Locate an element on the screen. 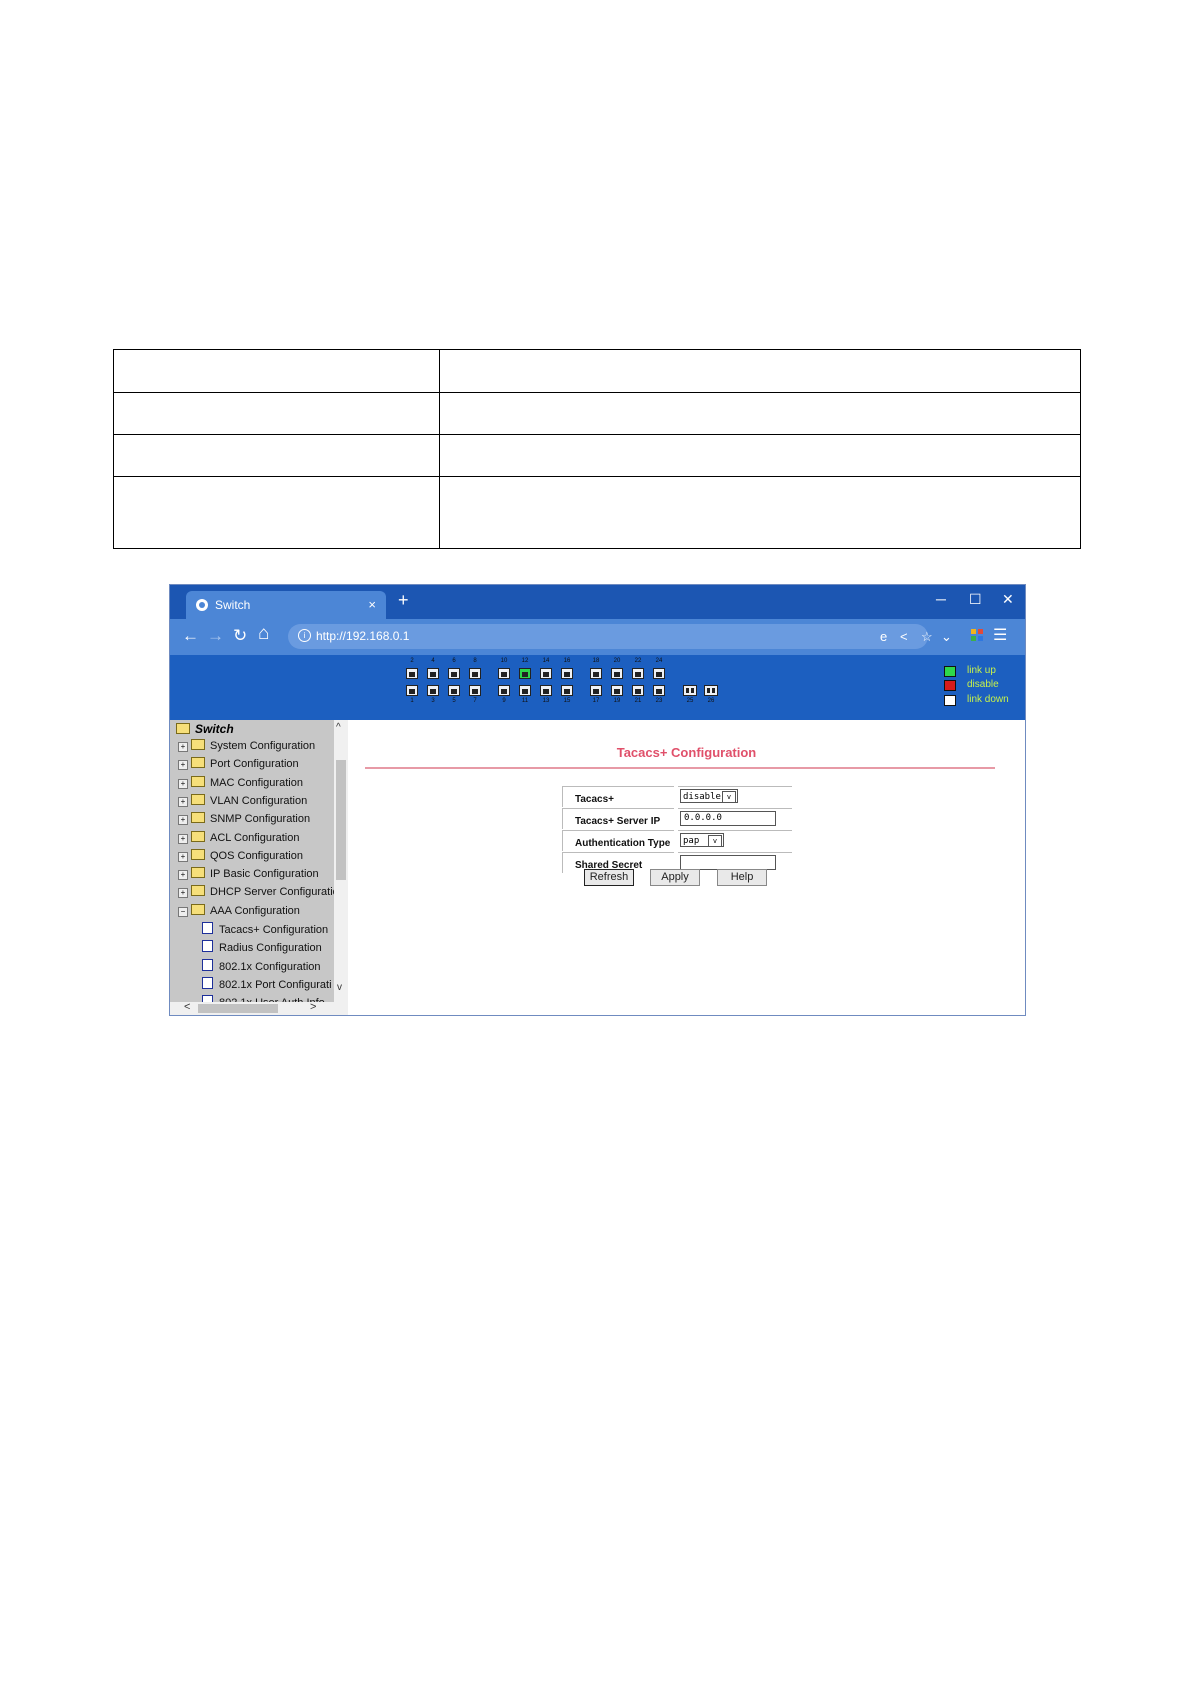 This screenshot has height=1684, width=1191. tree-item: + MAC Configuration is located at coordinates (240, 782).